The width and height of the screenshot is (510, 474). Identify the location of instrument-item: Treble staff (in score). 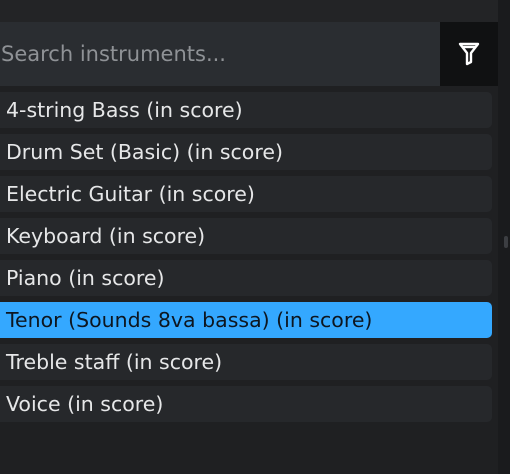
(246, 362).